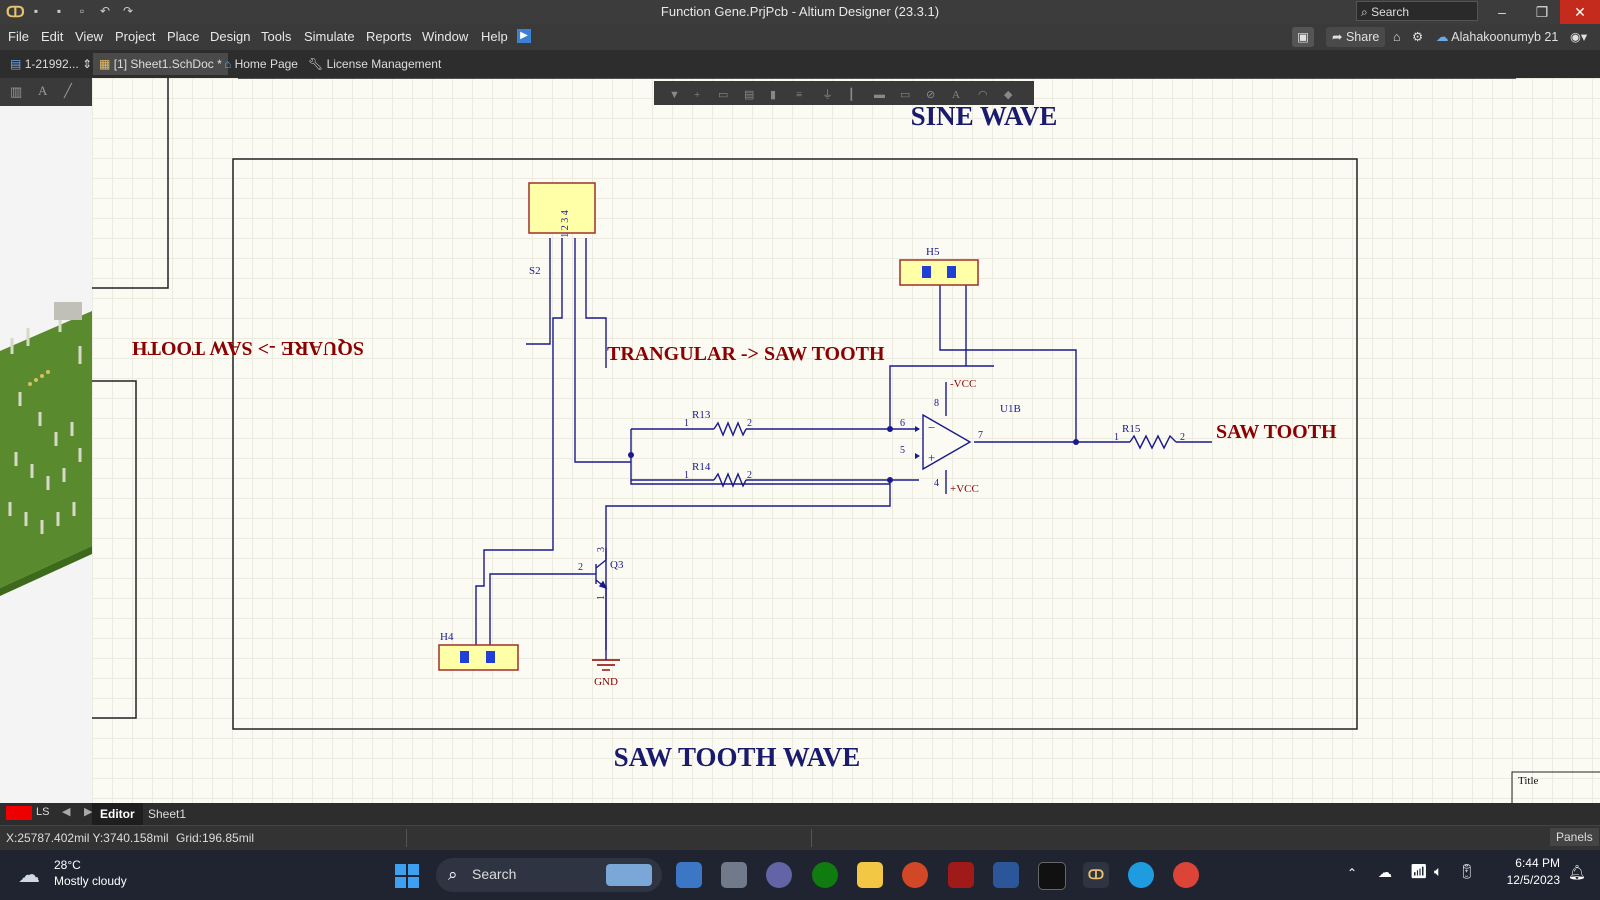  I want to click on q3-transistor, so click(599, 569).